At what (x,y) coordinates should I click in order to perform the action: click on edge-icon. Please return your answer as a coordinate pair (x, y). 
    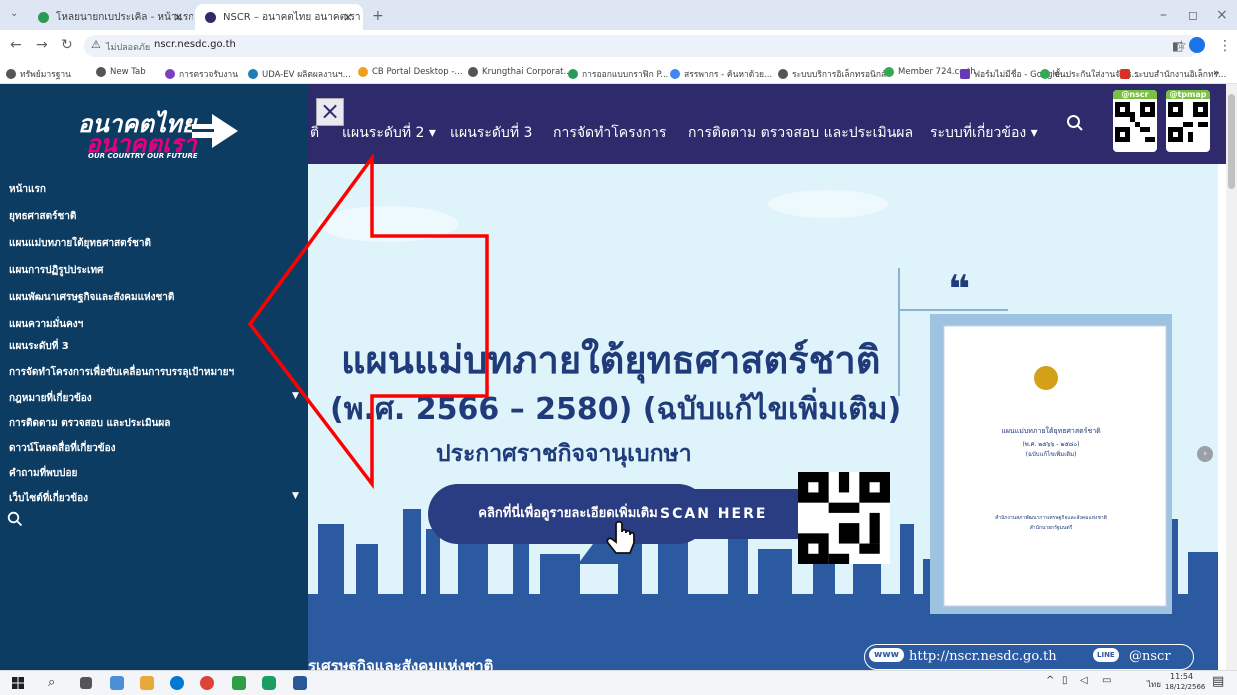
    Looking at the image, I should click on (177, 683).